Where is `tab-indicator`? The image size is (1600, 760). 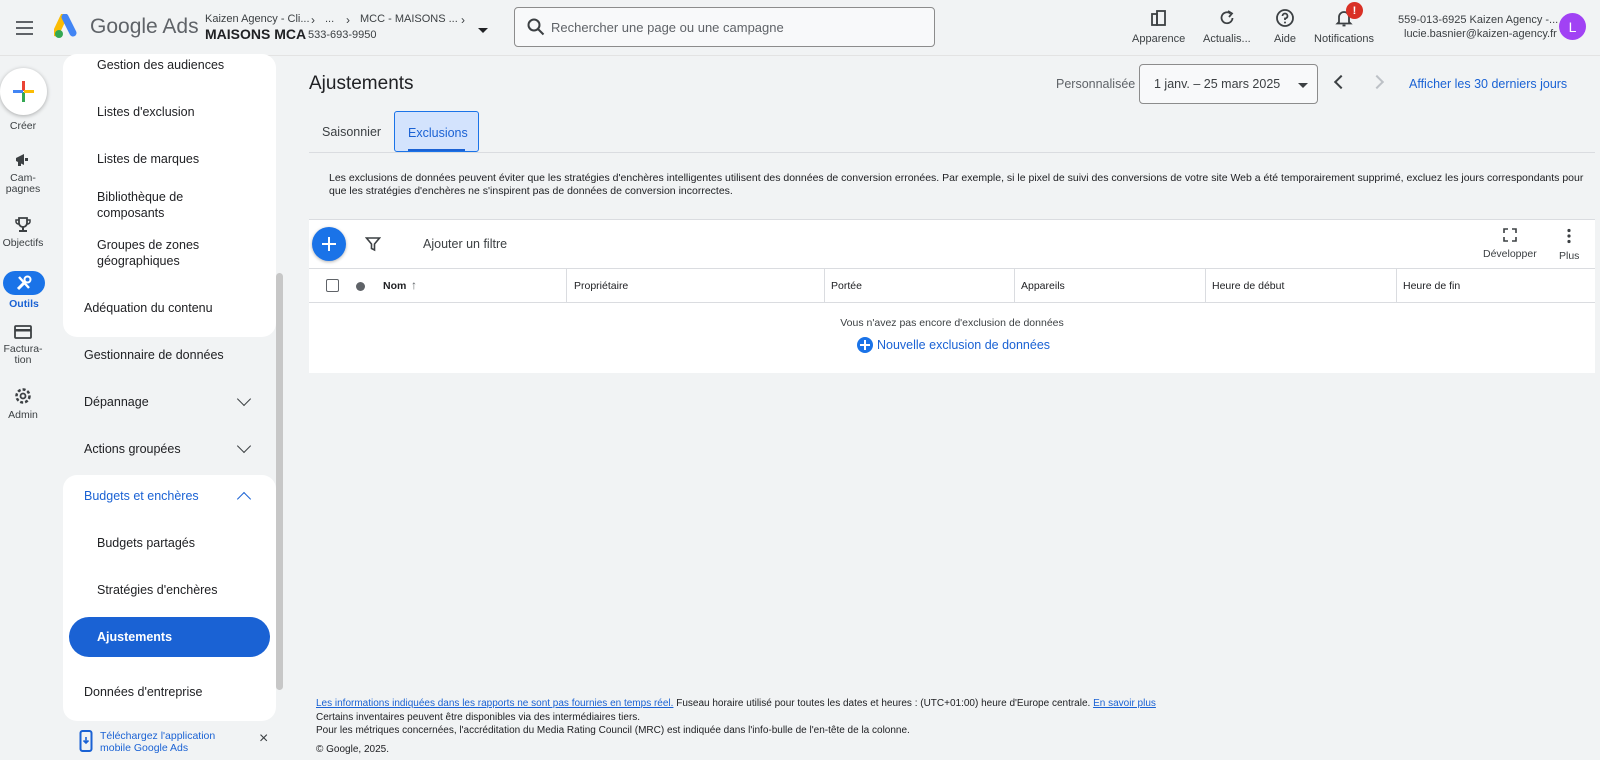 tab-indicator is located at coordinates (436, 150).